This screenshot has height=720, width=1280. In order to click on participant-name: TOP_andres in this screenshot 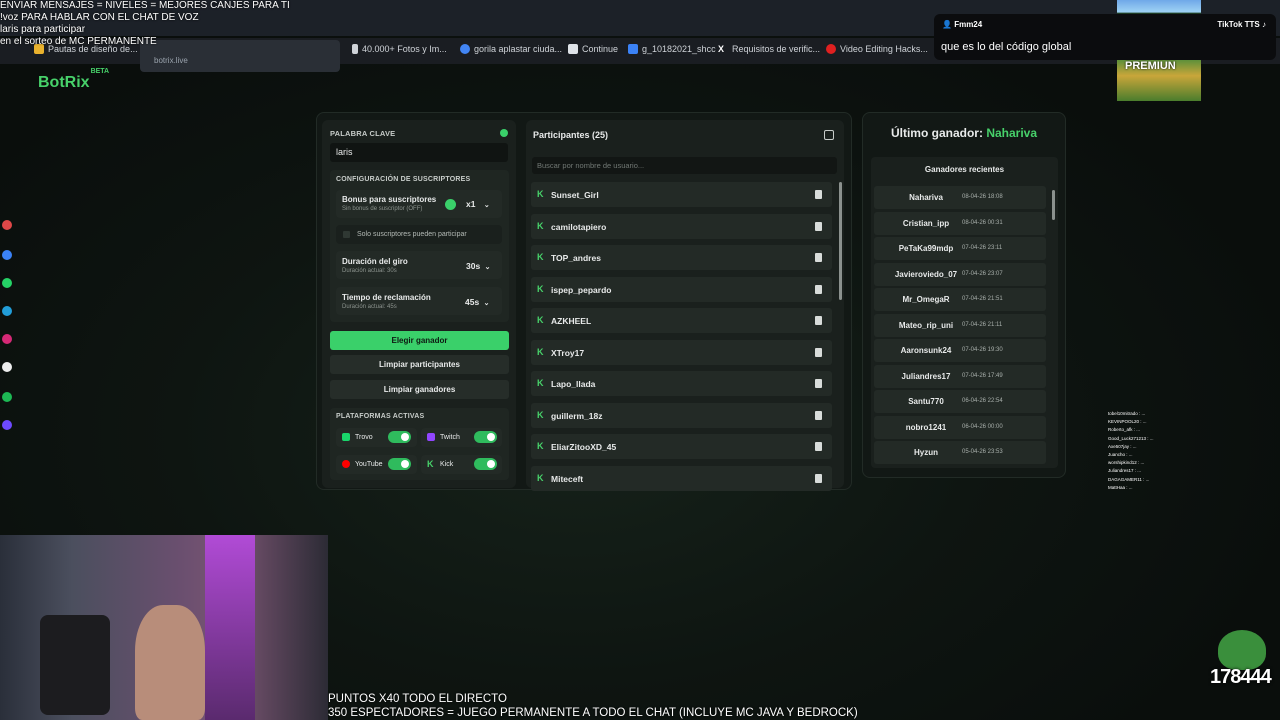, I will do `click(576, 258)`.